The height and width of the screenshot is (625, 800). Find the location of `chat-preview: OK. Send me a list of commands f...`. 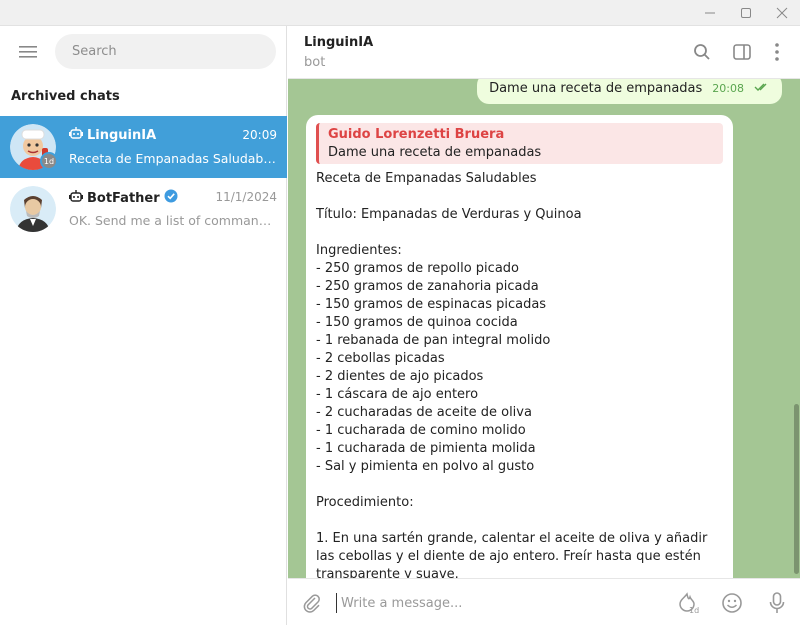

chat-preview: OK. Send me a list of commands f... is located at coordinates (174, 220).